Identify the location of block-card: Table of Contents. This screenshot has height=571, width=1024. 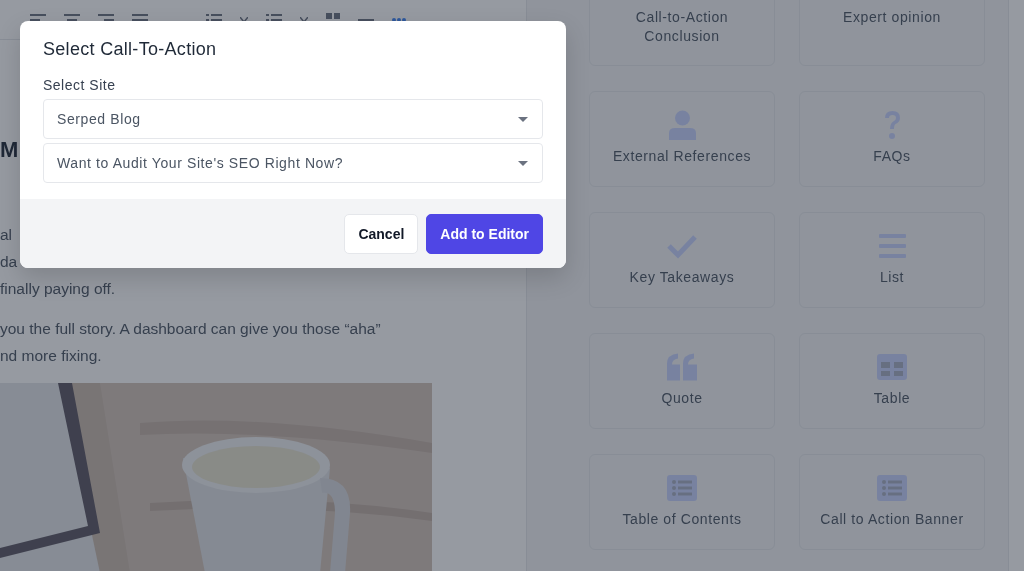
(682, 502).